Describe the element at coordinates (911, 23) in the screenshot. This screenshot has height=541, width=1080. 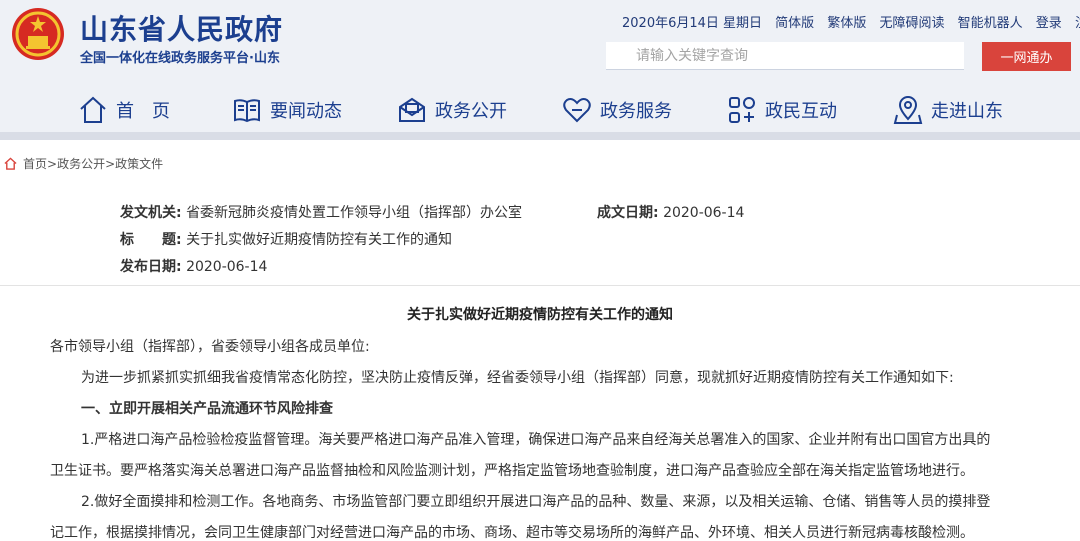
I see `accessibility-link: 无障碍阅读` at that location.